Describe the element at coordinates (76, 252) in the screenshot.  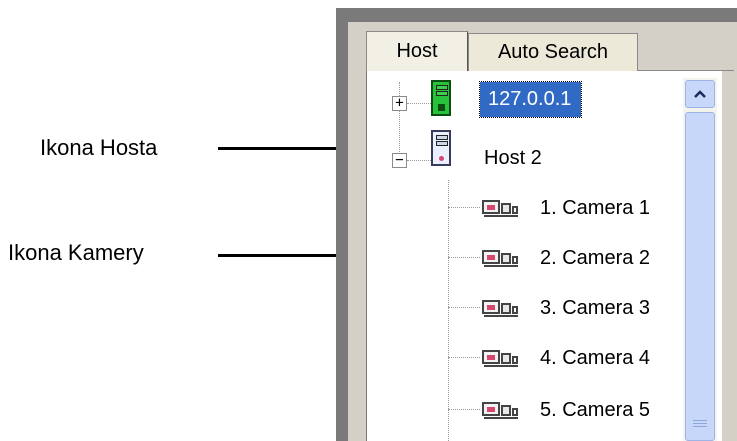
I see `camera-icon-annotation-label: Ikona Kamery` at that location.